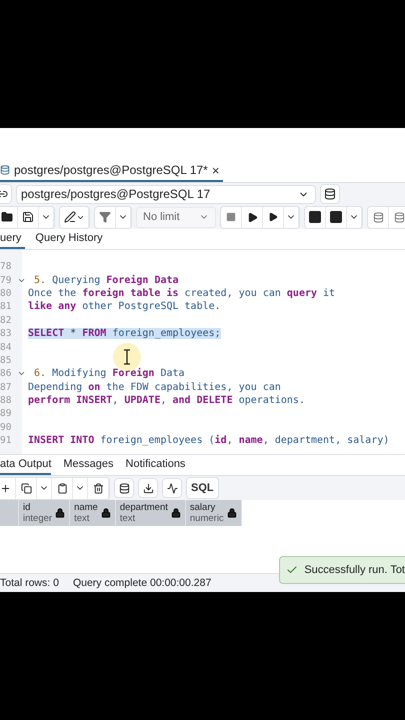 Image resolution: width=405 pixels, height=720 pixels. What do you see at coordinates (156, 465) in the screenshot?
I see `output-tab: Notifications` at bounding box center [156, 465].